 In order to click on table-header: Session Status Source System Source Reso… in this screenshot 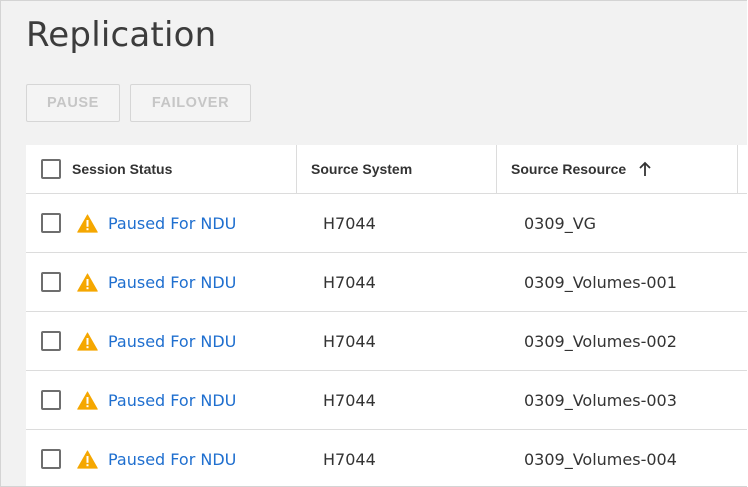, I will do `click(386, 169)`.